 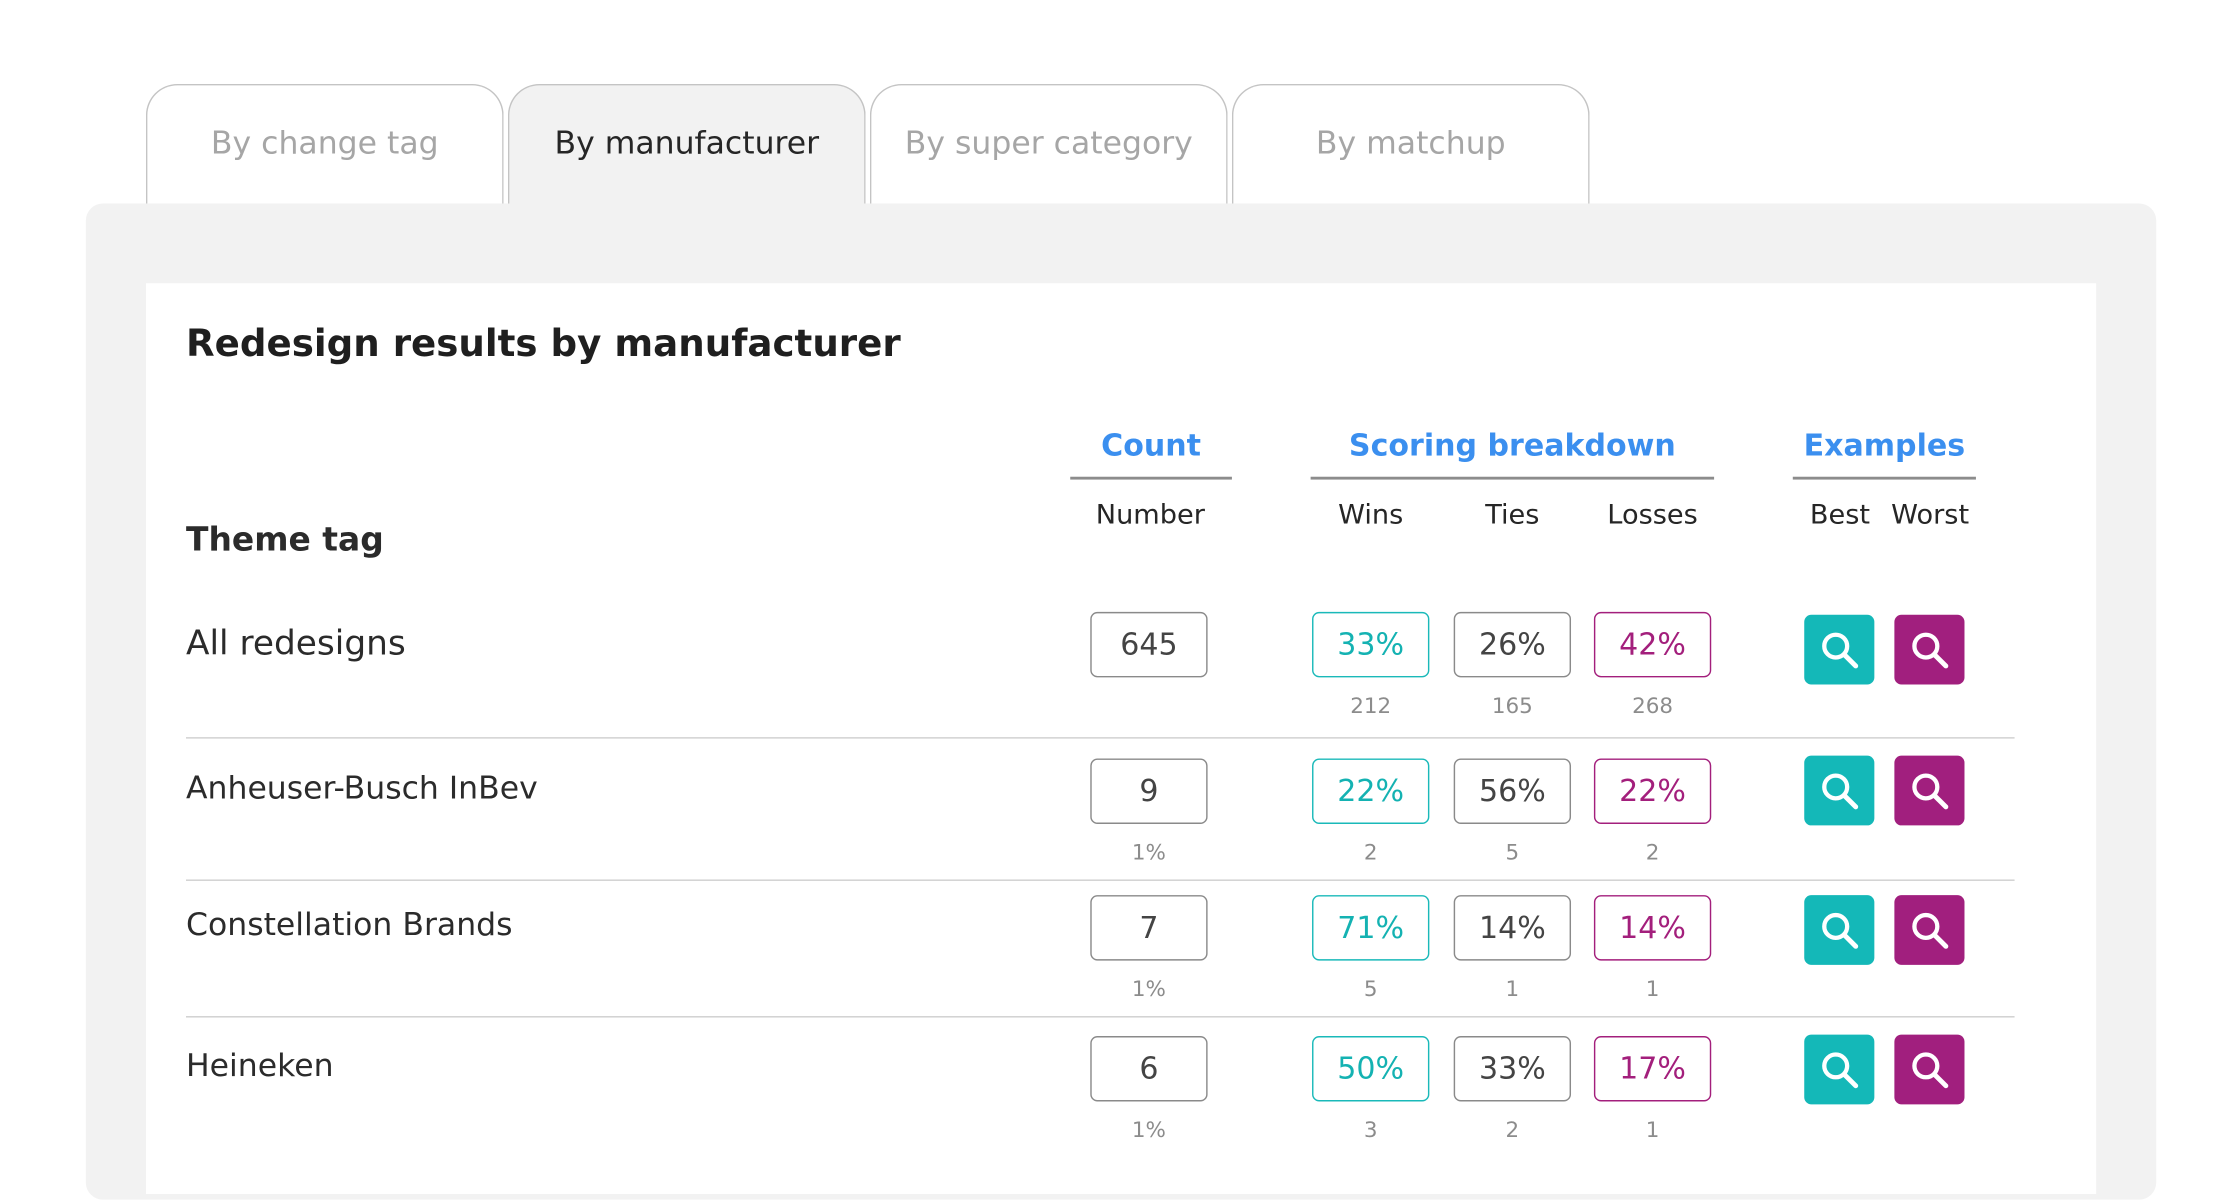 I want to click on col-header-ties: Ties, so click(x=1512, y=515).